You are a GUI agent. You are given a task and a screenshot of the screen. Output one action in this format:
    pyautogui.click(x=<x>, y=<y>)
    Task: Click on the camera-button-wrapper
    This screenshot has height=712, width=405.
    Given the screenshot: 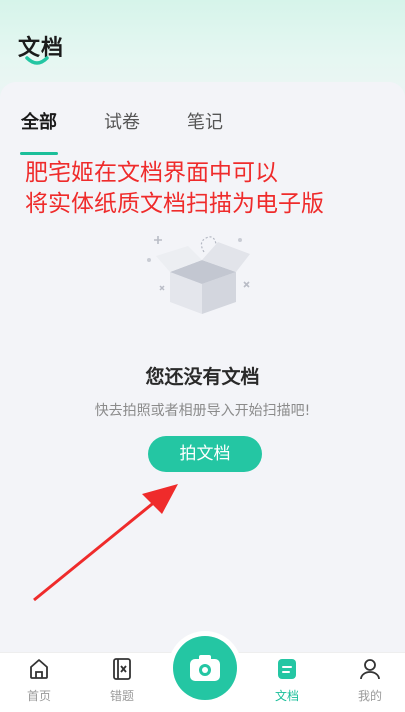 What is the action you would take?
    pyautogui.click(x=205, y=668)
    